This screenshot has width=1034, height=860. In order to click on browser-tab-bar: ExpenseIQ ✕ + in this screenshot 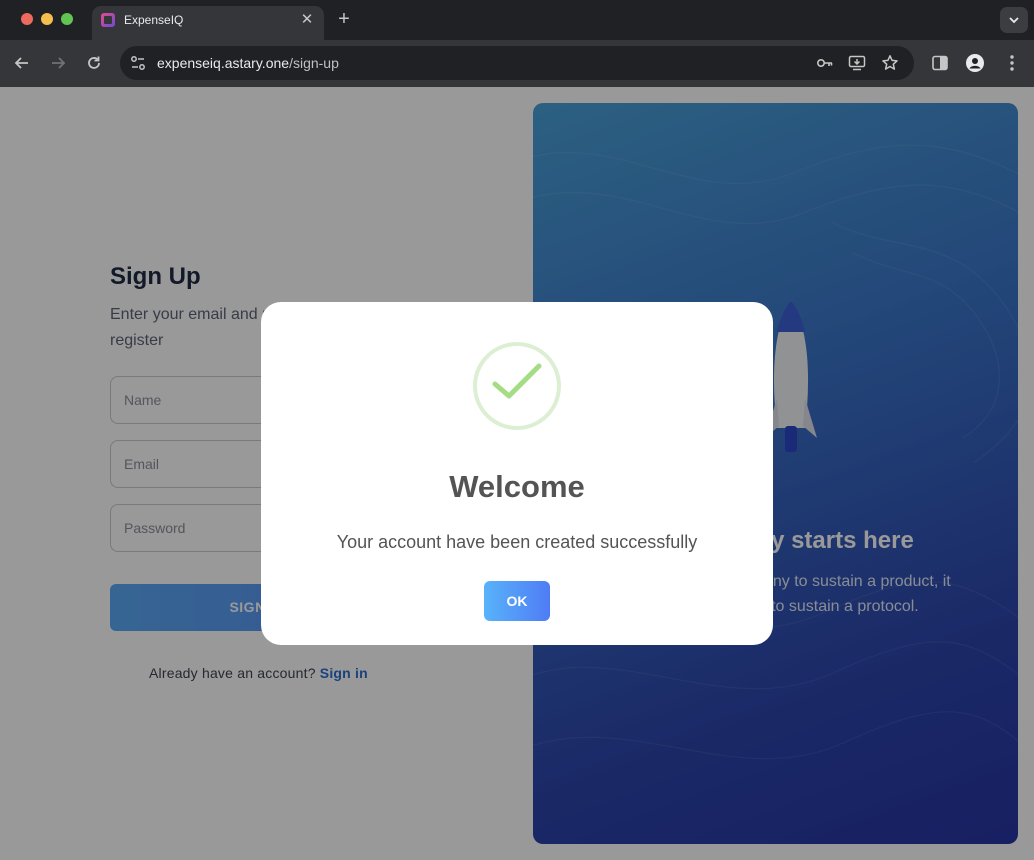, I will do `click(517, 20)`.